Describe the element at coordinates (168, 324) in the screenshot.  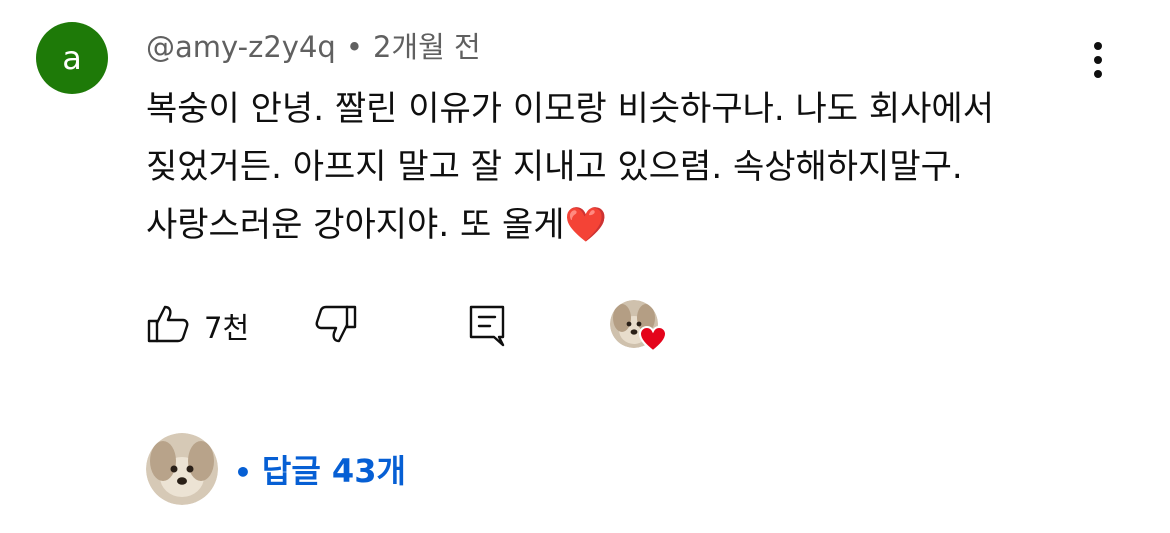
I see `thumb-up-icon` at that location.